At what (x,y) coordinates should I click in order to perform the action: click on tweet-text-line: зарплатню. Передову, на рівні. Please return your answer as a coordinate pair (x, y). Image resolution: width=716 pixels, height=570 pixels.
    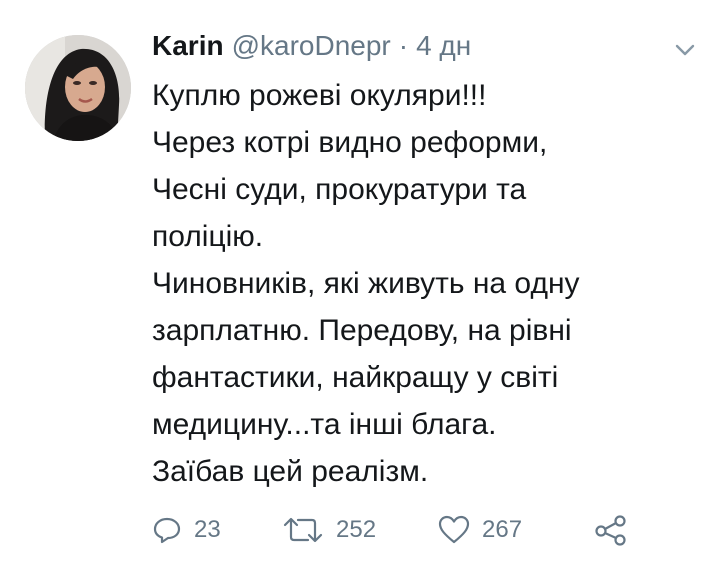
    Looking at the image, I should click on (362, 330).